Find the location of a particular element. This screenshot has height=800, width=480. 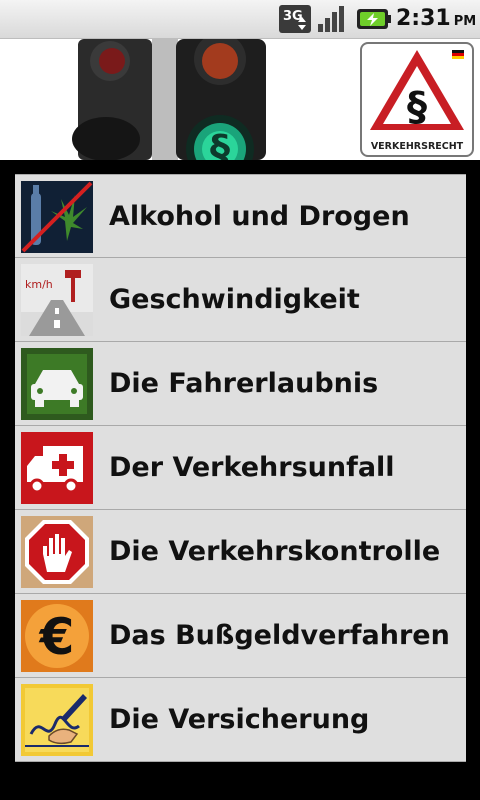

ambulance-icon is located at coordinates (57, 468).